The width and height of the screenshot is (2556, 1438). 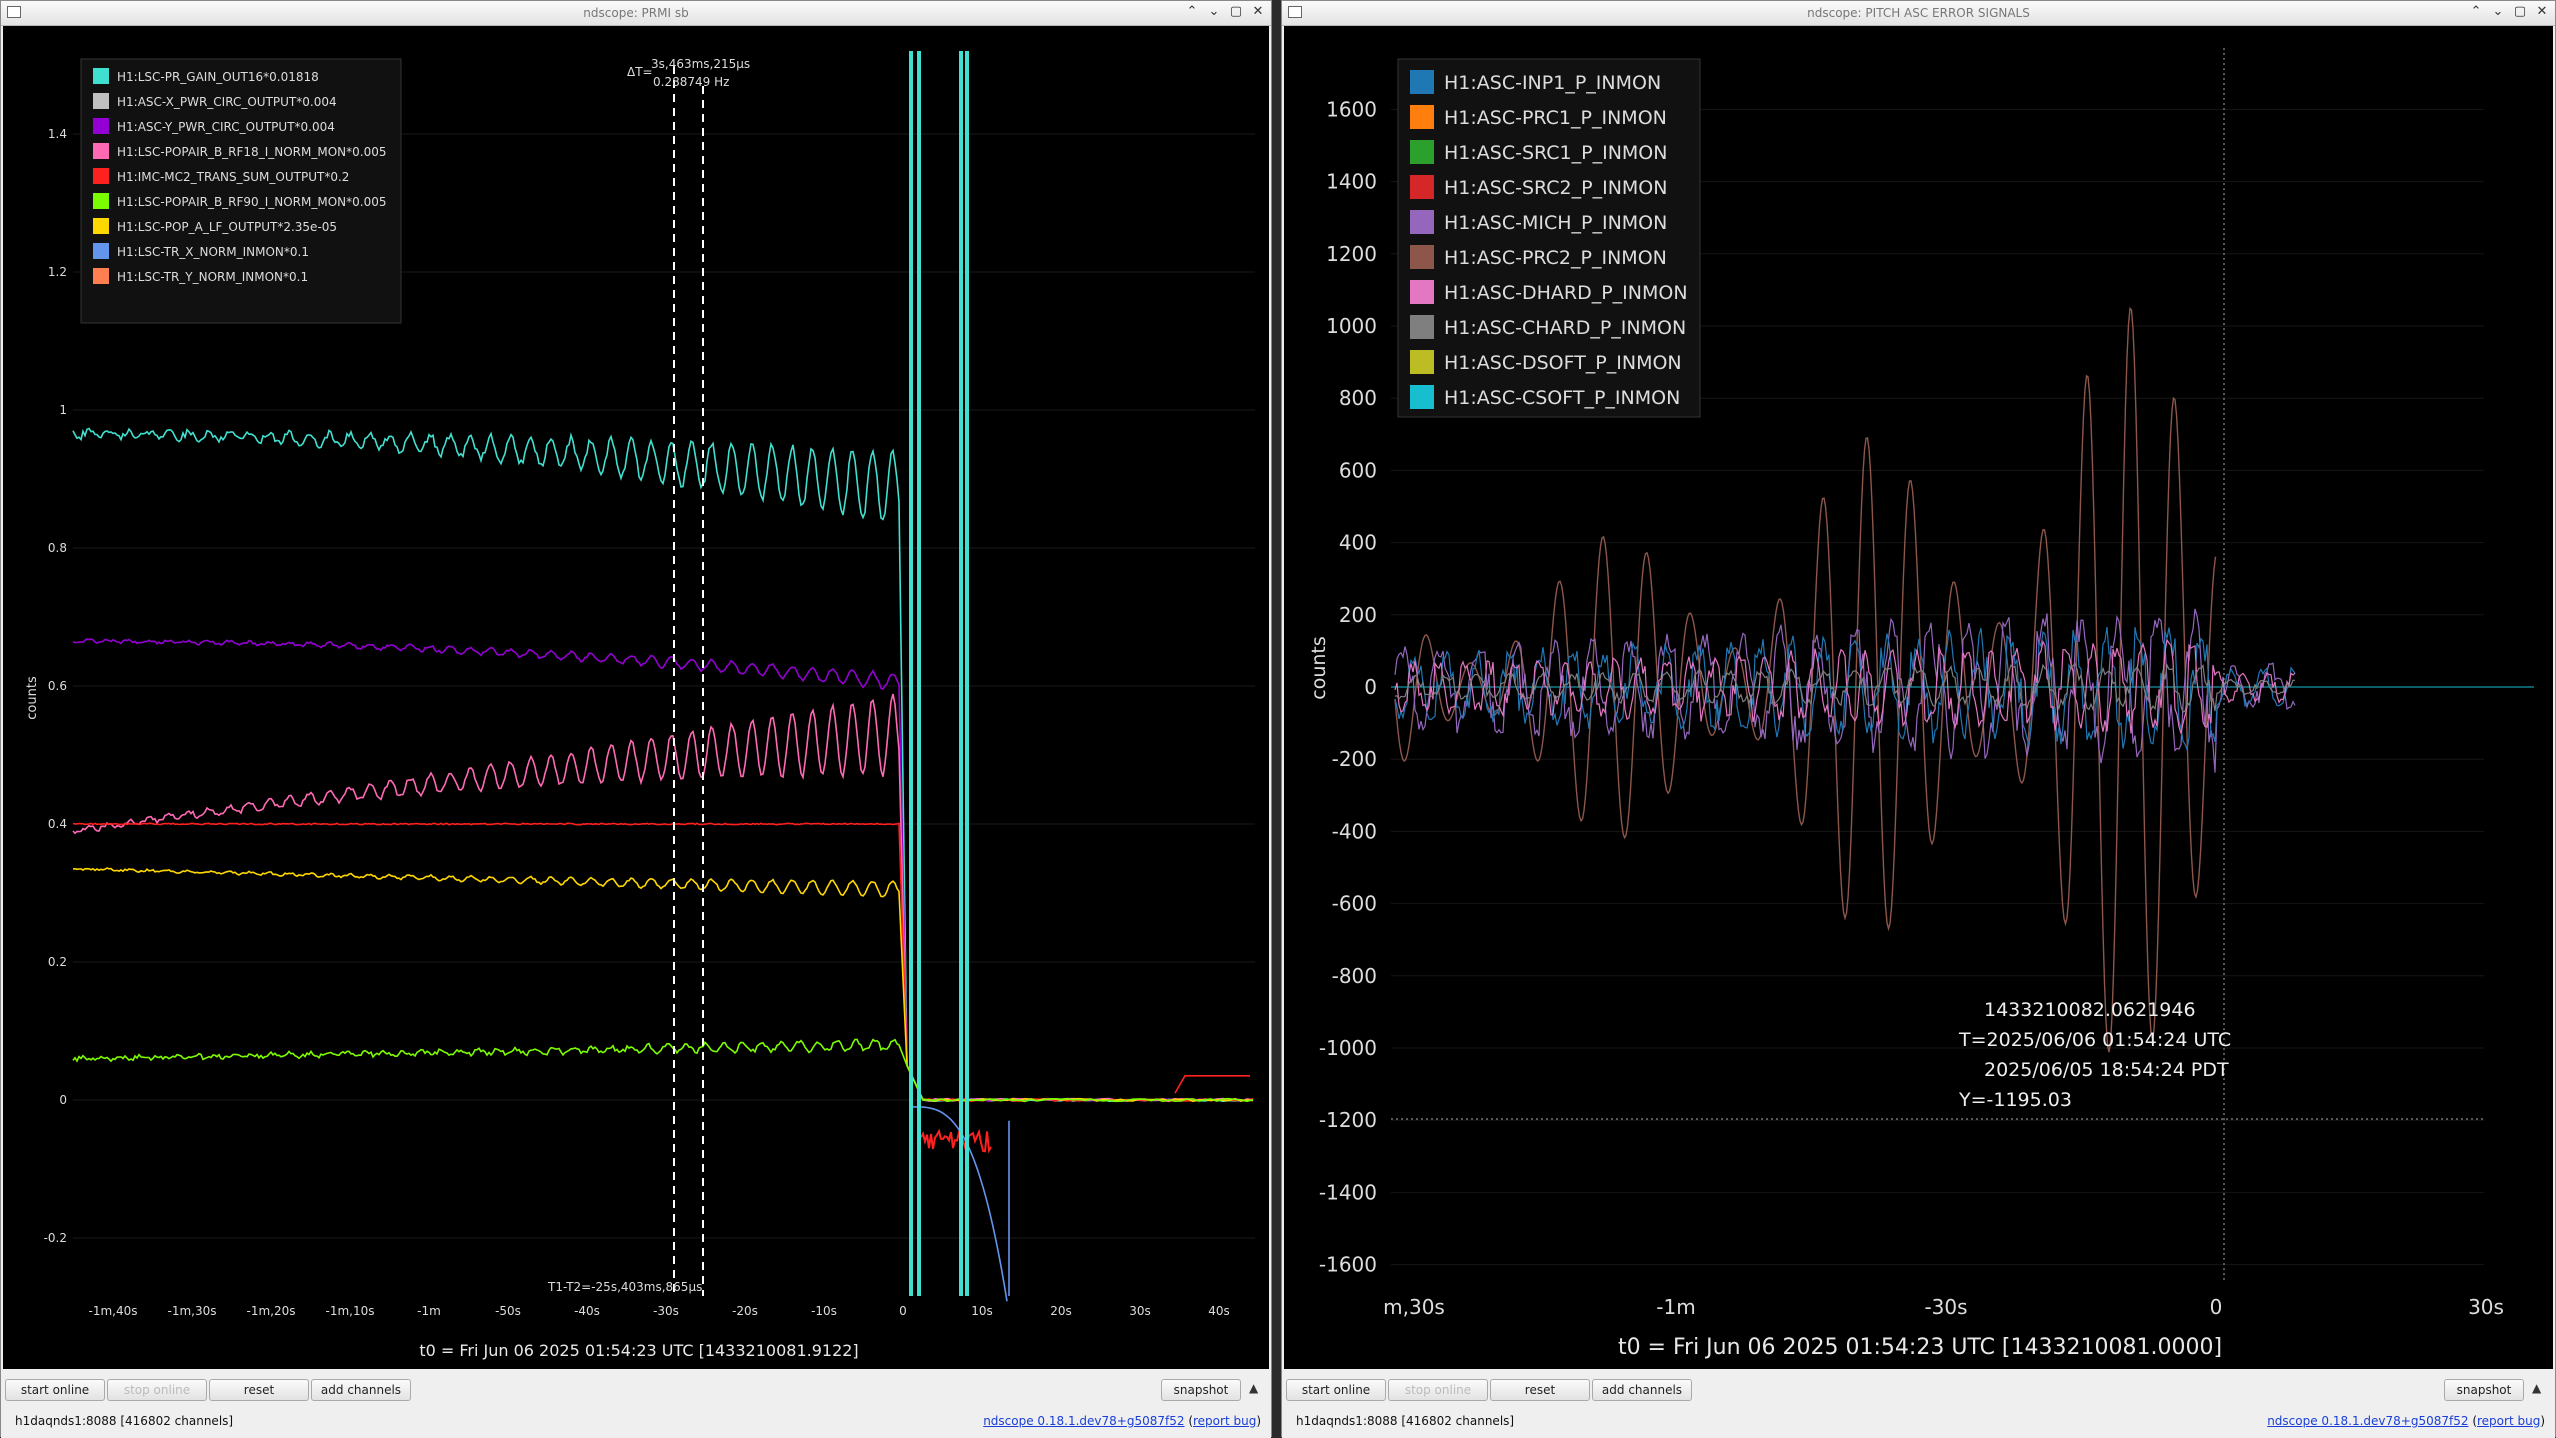 What do you see at coordinates (1351, 109) in the screenshot?
I see `y-tick-label: 1600` at bounding box center [1351, 109].